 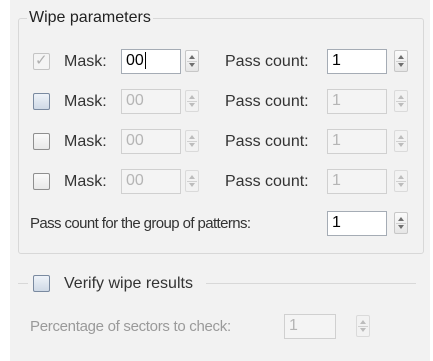 I want to click on mask-2-spinner, so click(x=192, y=101).